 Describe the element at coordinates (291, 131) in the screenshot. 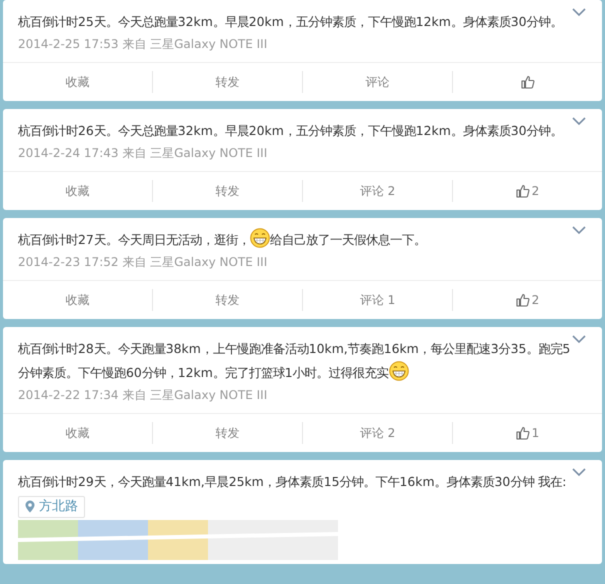

I see `post-text: 杭百倒计时26天。今天总跑量32km。早晨20km，五分钟素质，下午慢跑12km。身体素质30分钟。` at that location.